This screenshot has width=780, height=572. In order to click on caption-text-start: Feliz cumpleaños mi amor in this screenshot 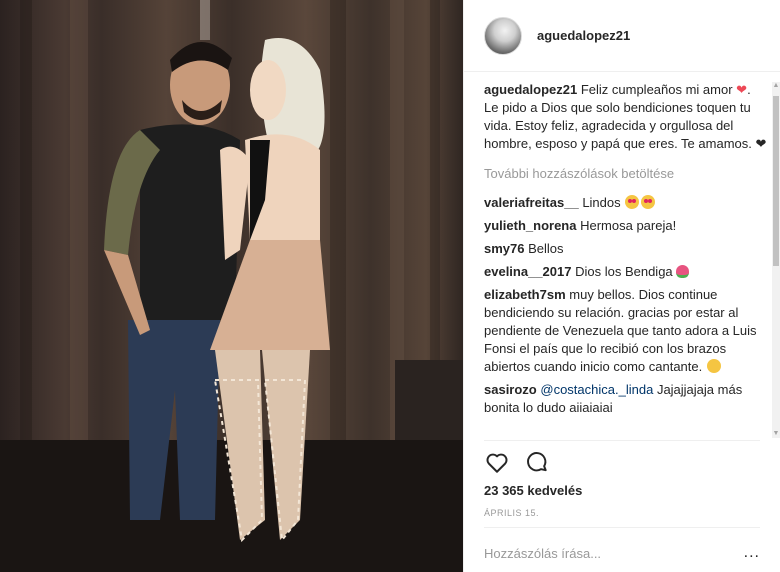, I will do `click(656, 89)`.